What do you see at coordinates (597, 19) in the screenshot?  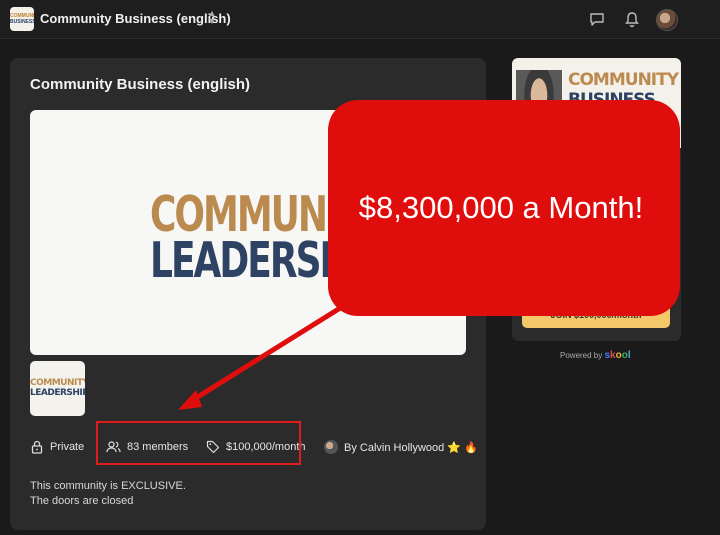 I see `chat-icon` at bounding box center [597, 19].